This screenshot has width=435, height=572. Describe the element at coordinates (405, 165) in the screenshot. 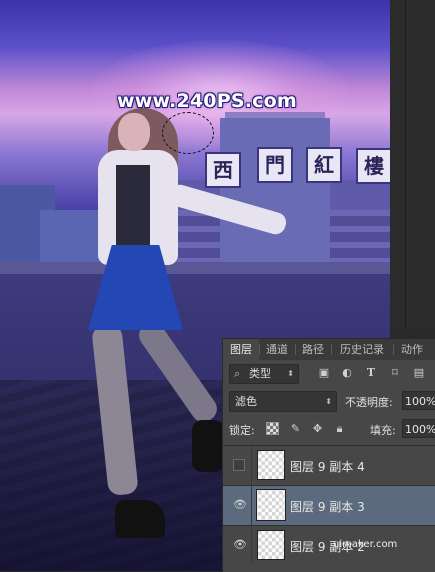

I see `workspace-divider` at that location.